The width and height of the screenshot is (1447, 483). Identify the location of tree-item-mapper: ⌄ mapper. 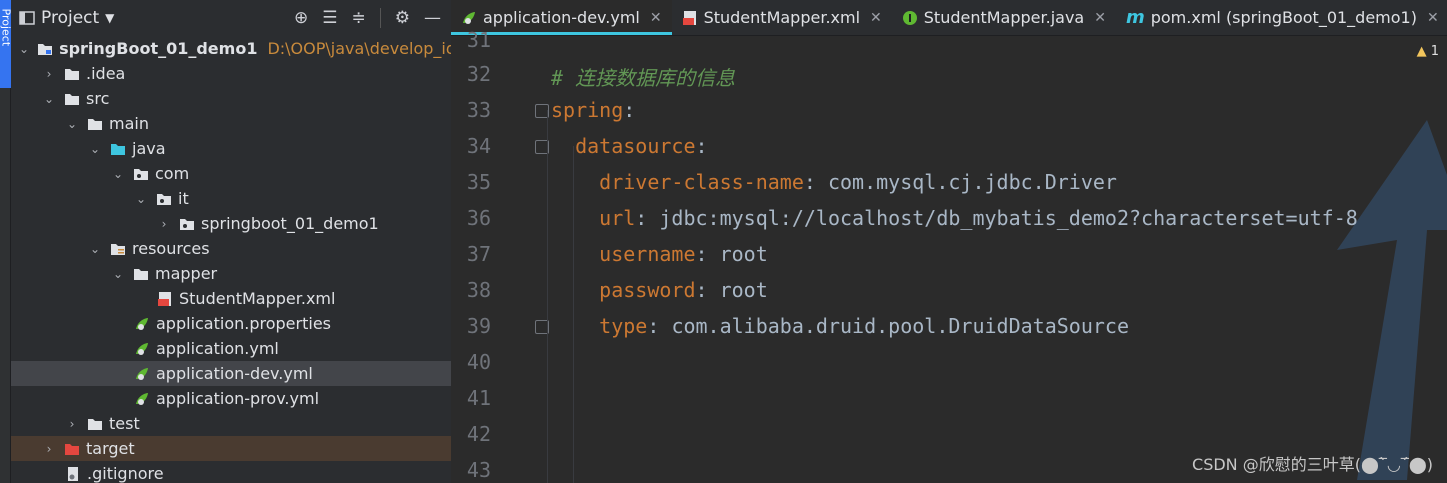
(231, 273).